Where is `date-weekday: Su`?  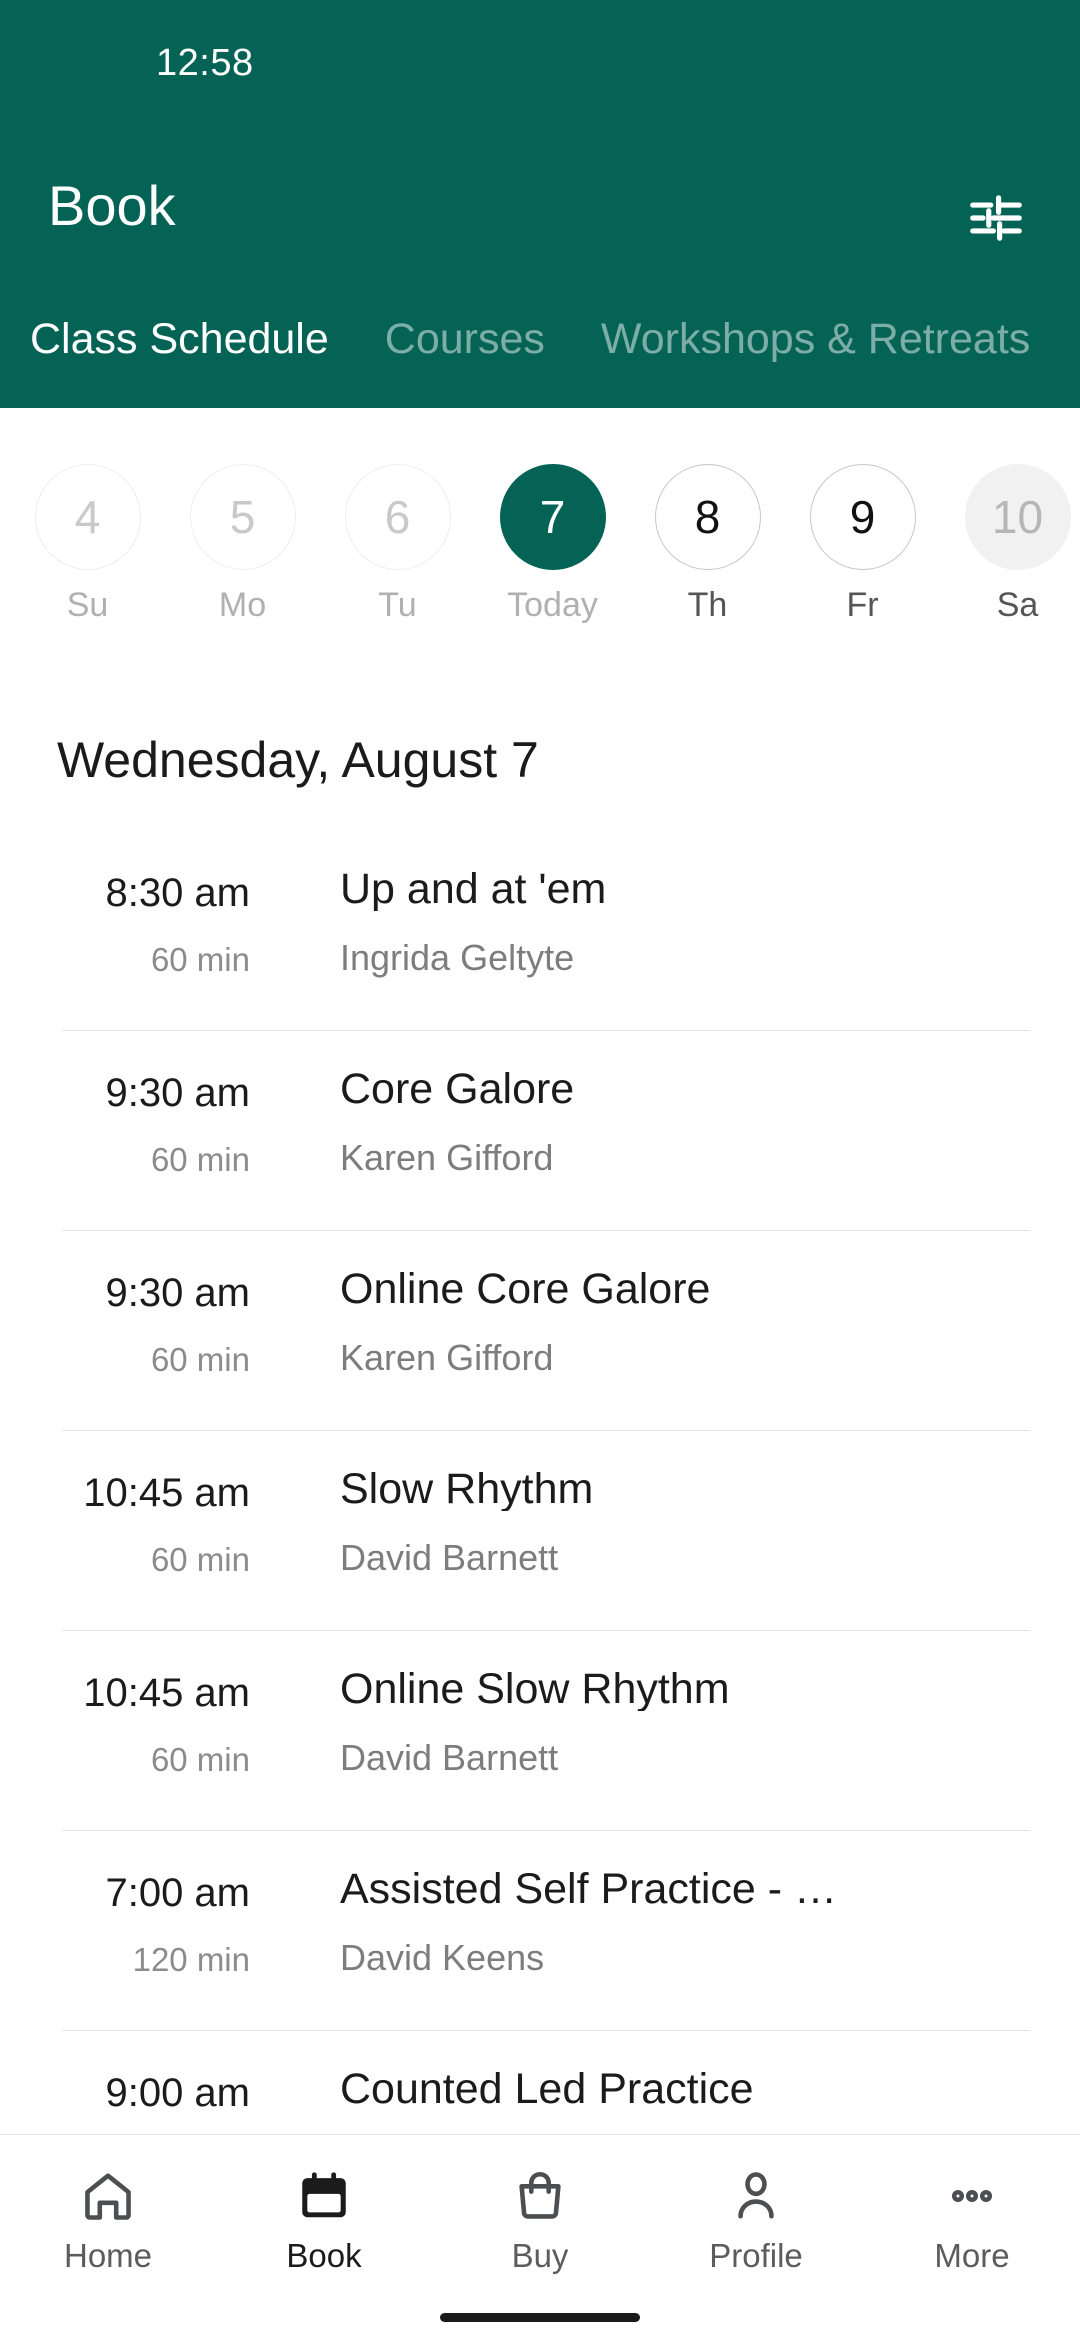
date-weekday: Su is located at coordinates (87, 605).